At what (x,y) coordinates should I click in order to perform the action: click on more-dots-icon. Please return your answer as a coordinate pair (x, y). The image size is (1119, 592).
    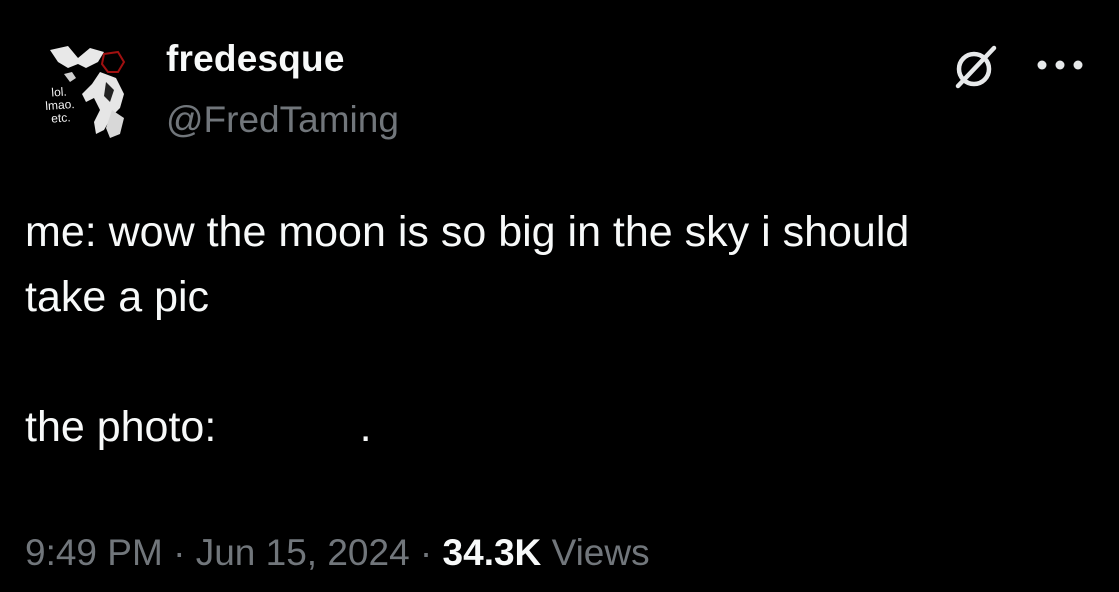
    Looking at the image, I should click on (1060, 65).